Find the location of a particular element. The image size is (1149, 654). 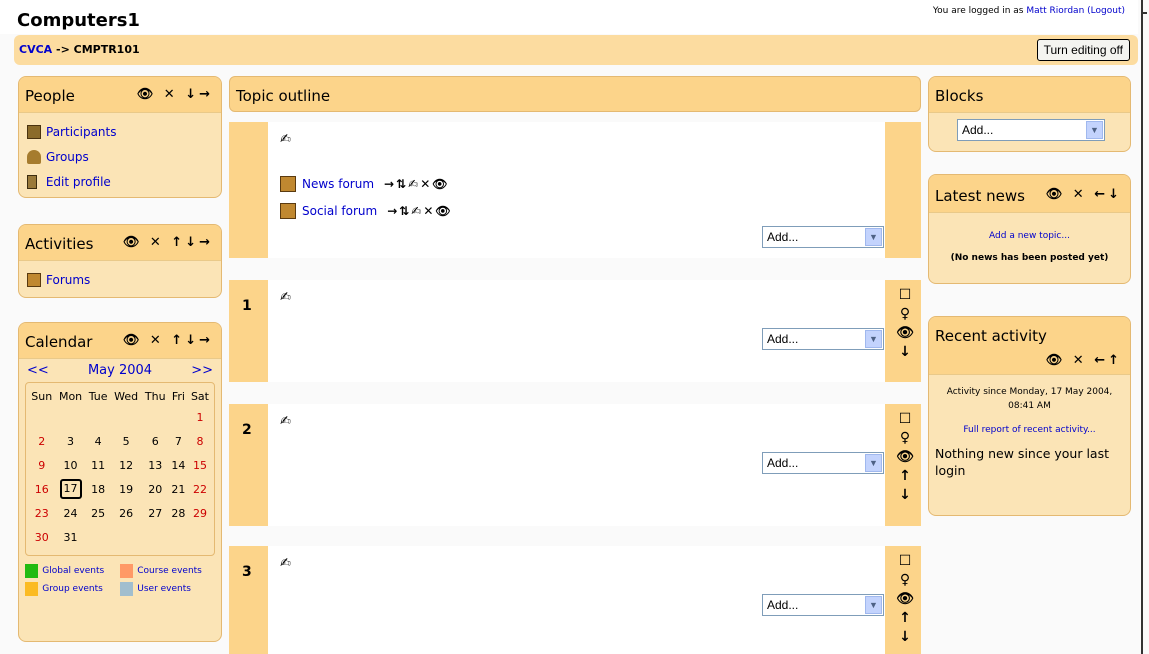

calendar-next-month: >> is located at coordinates (202, 370).